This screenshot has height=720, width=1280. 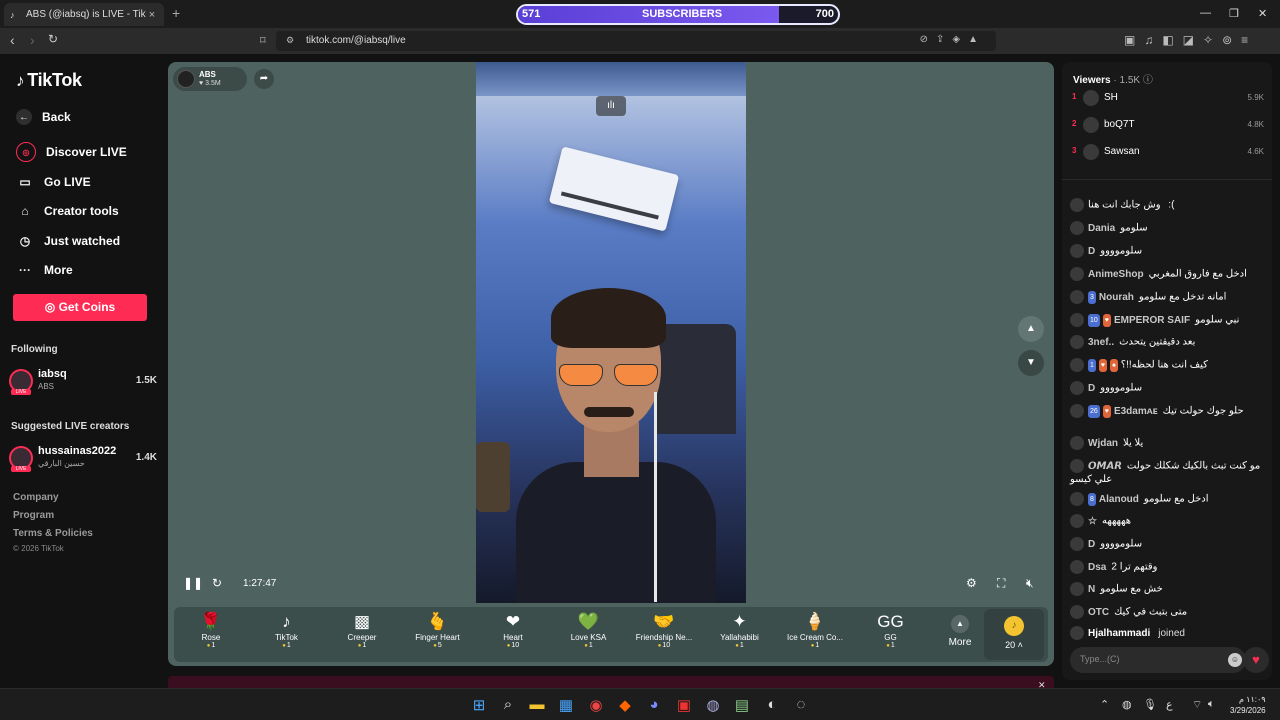 I want to click on language-icon: ع, so click(x=1169, y=704).